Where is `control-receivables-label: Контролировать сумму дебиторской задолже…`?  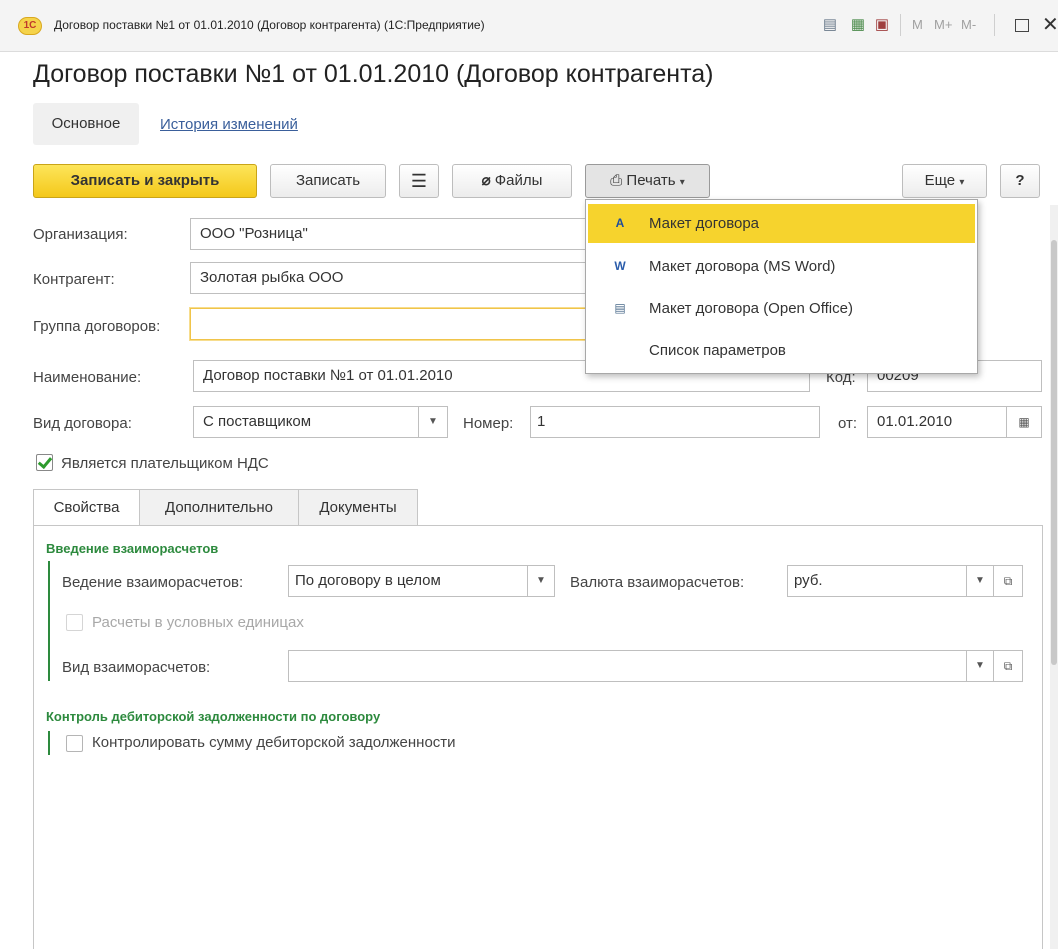
control-receivables-label: Контролировать сумму дебиторской задолже… is located at coordinates (274, 742).